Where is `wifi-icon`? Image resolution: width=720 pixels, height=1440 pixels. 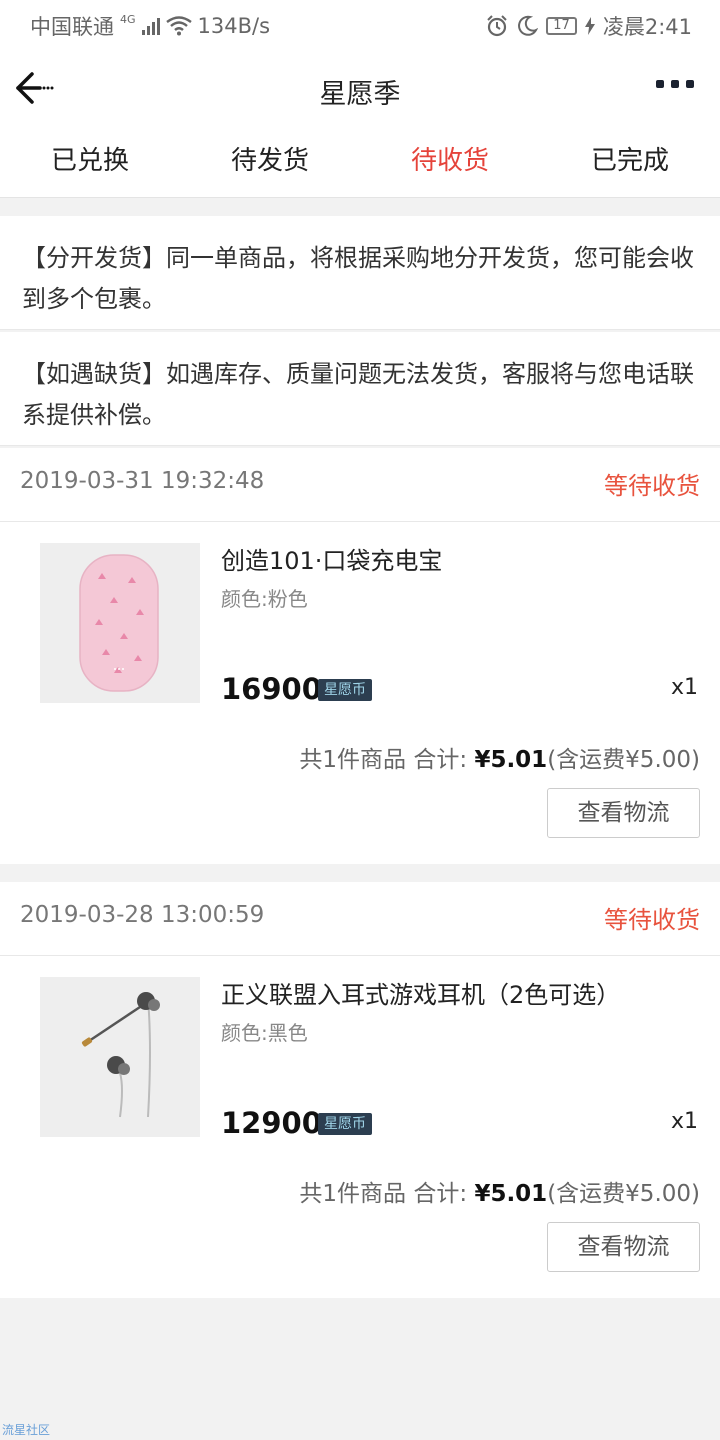 wifi-icon is located at coordinates (178, 26).